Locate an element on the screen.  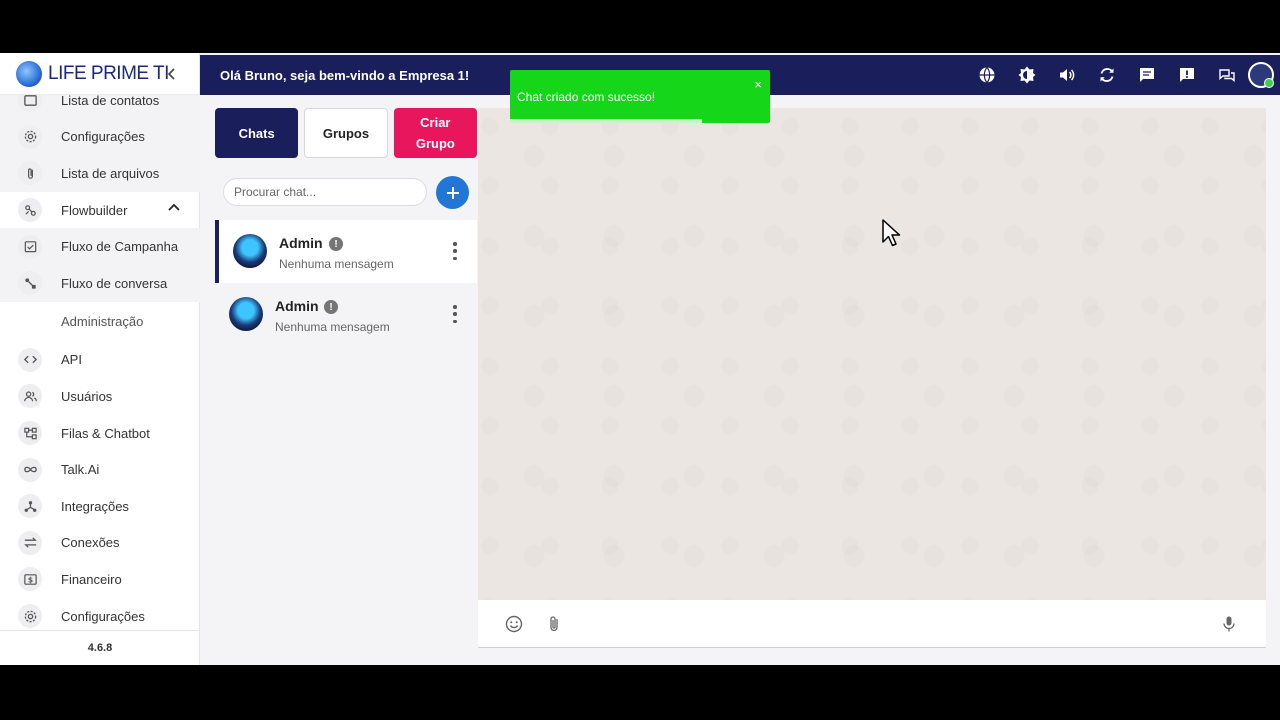
sidebar-item-label: Fluxo de conversa is located at coordinates (114, 283).